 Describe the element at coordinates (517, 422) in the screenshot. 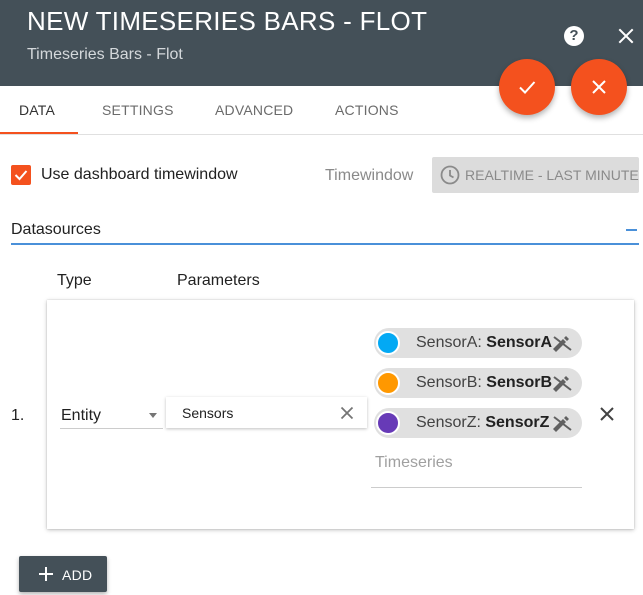

I see `chip-key: SensorZ` at that location.